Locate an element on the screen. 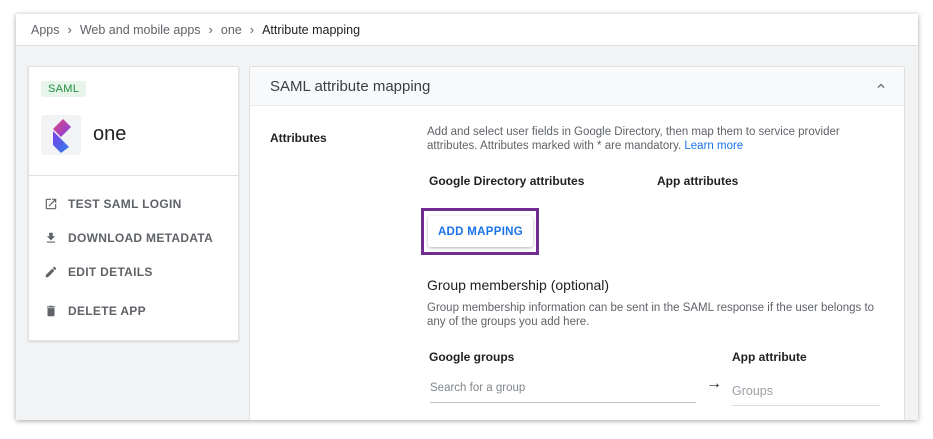 The image size is (933, 439). google-groups-header: Google groups is located at coordinates (472, 357).